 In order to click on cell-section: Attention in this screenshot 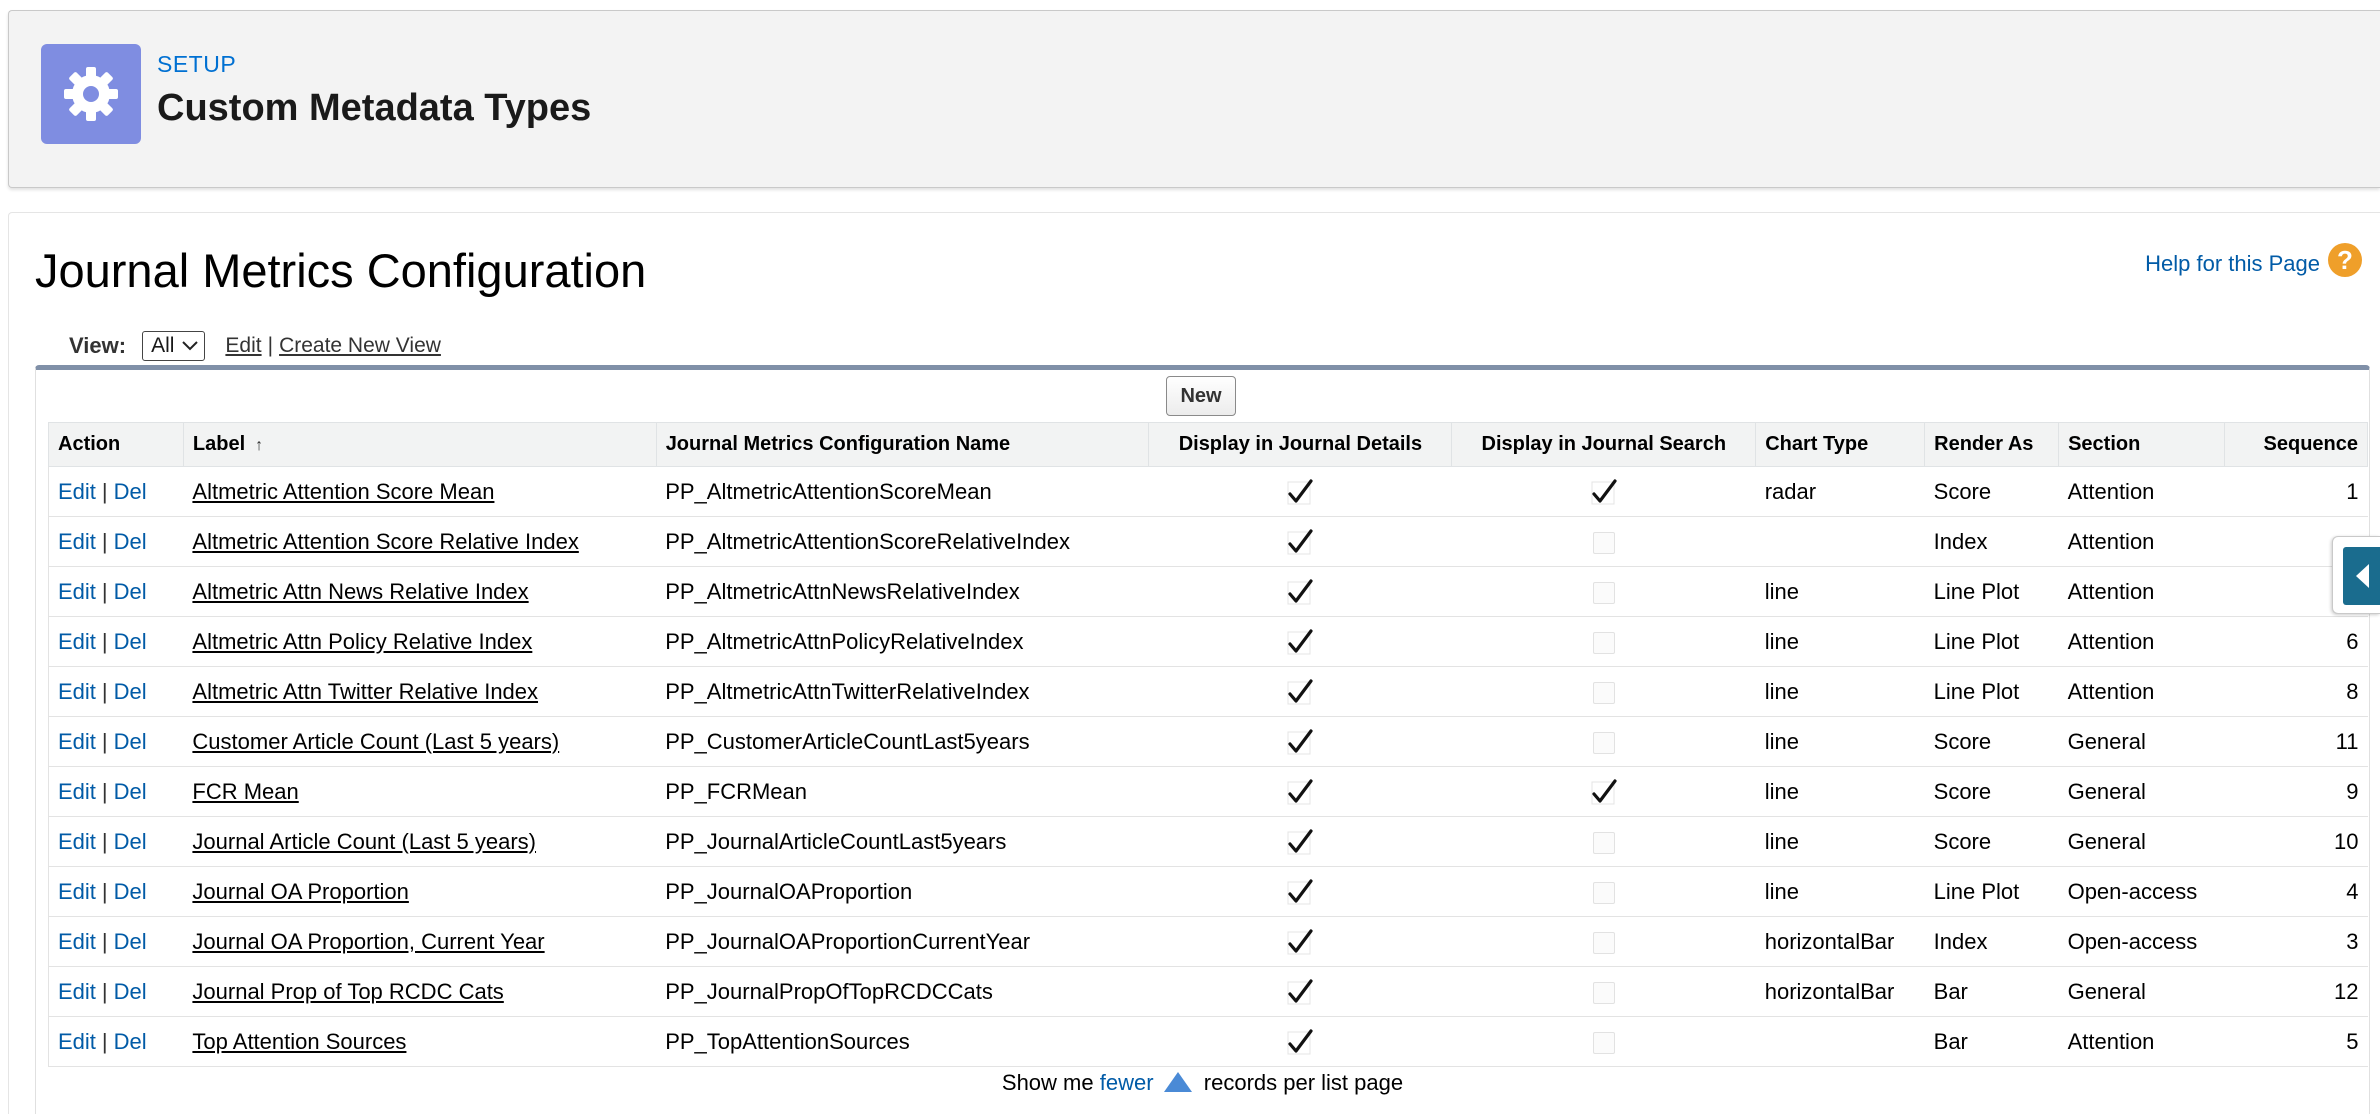, I will do `click(2141, 691)`.